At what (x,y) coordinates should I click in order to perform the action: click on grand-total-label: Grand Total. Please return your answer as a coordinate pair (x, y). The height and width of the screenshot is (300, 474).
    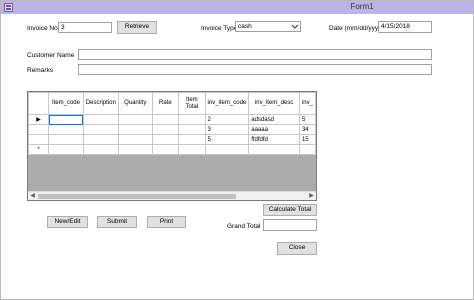
    Looking at the image, I should click on (244, 226).